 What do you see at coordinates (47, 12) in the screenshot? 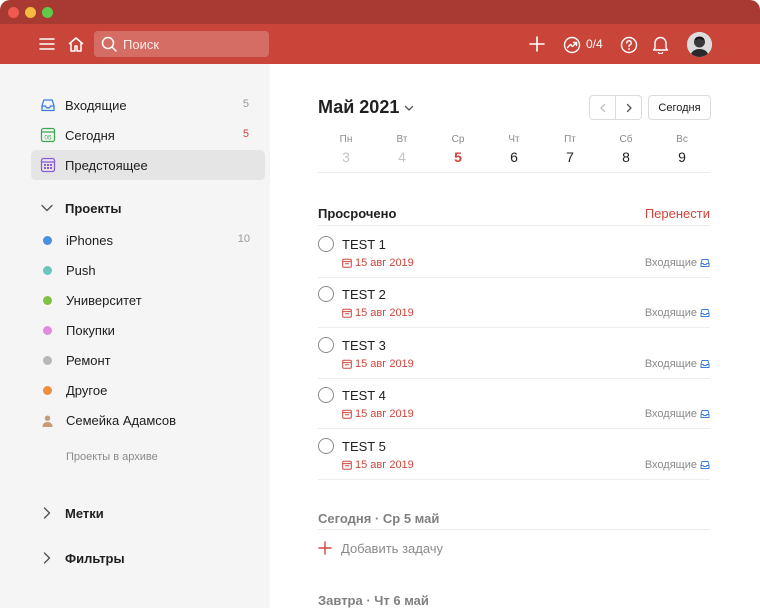
I see `zoom-window-button` at bounding box center [47, 12].